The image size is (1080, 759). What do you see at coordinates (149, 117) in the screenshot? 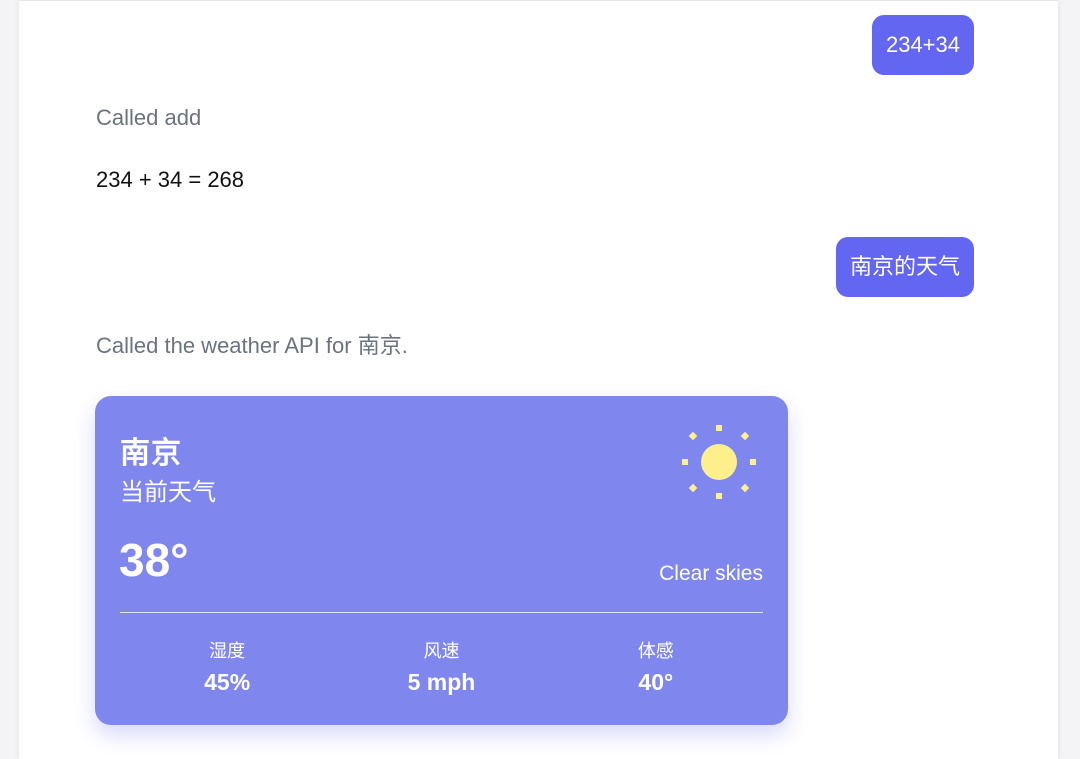
I see `tool-call-note: Called add` at bounding box center [149, 117].